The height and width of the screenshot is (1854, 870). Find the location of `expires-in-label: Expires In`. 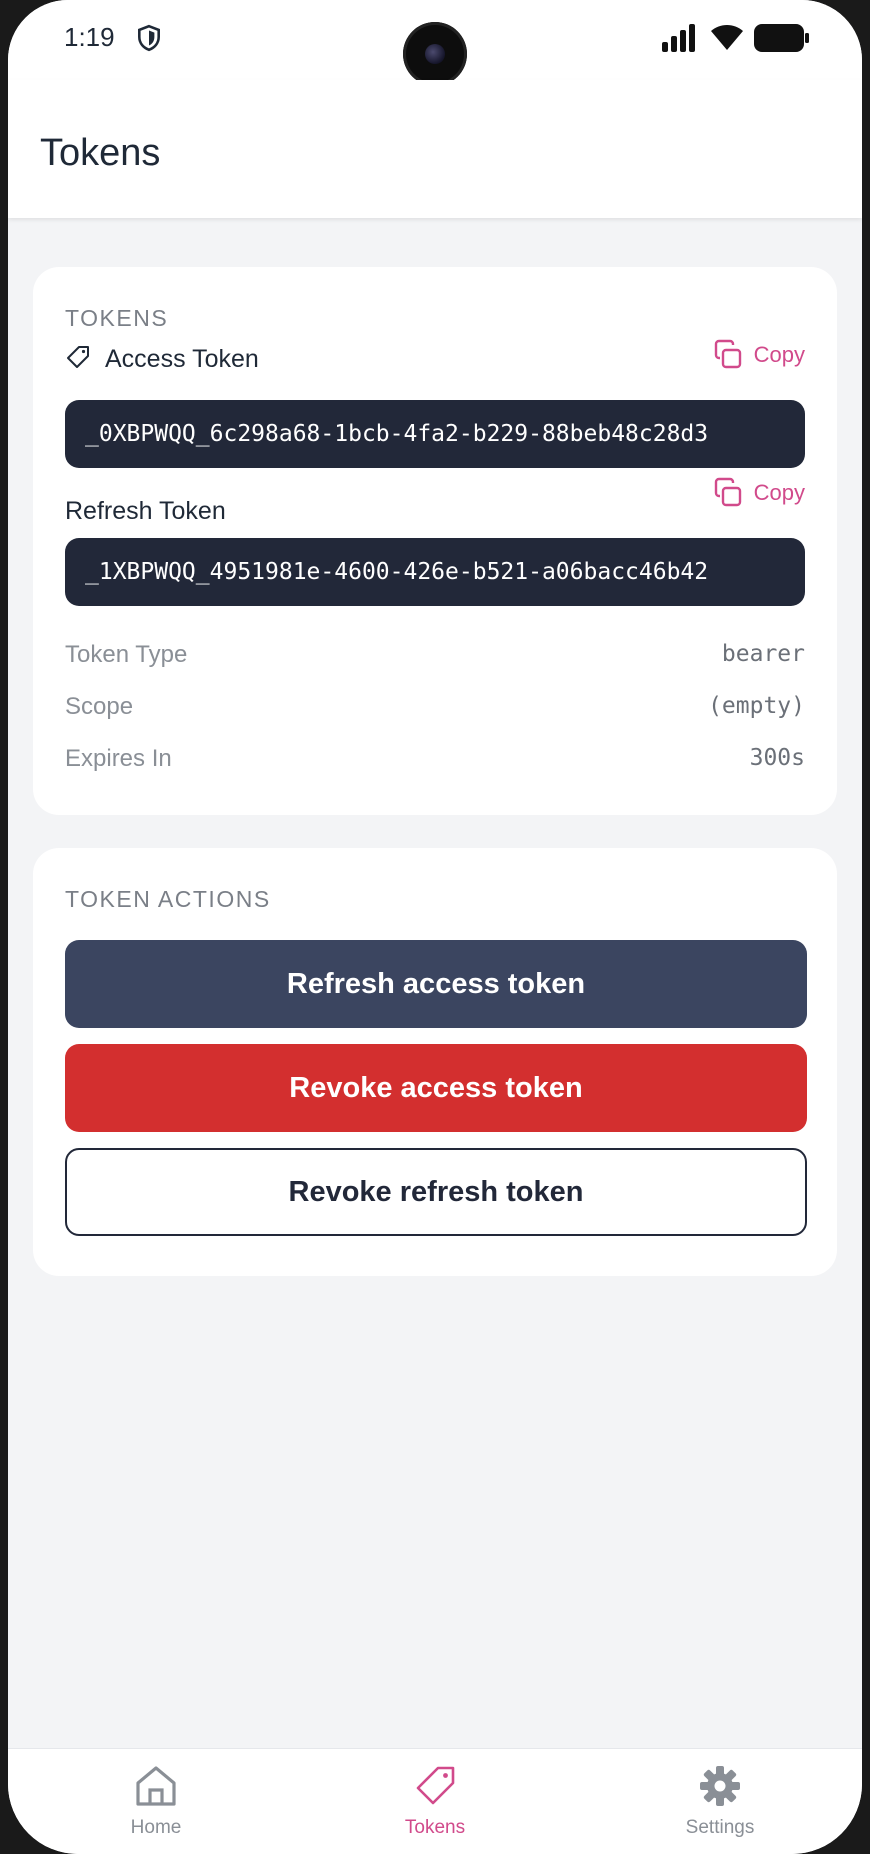

expires-in-label: Expires In is located at coordinates (118, 758).